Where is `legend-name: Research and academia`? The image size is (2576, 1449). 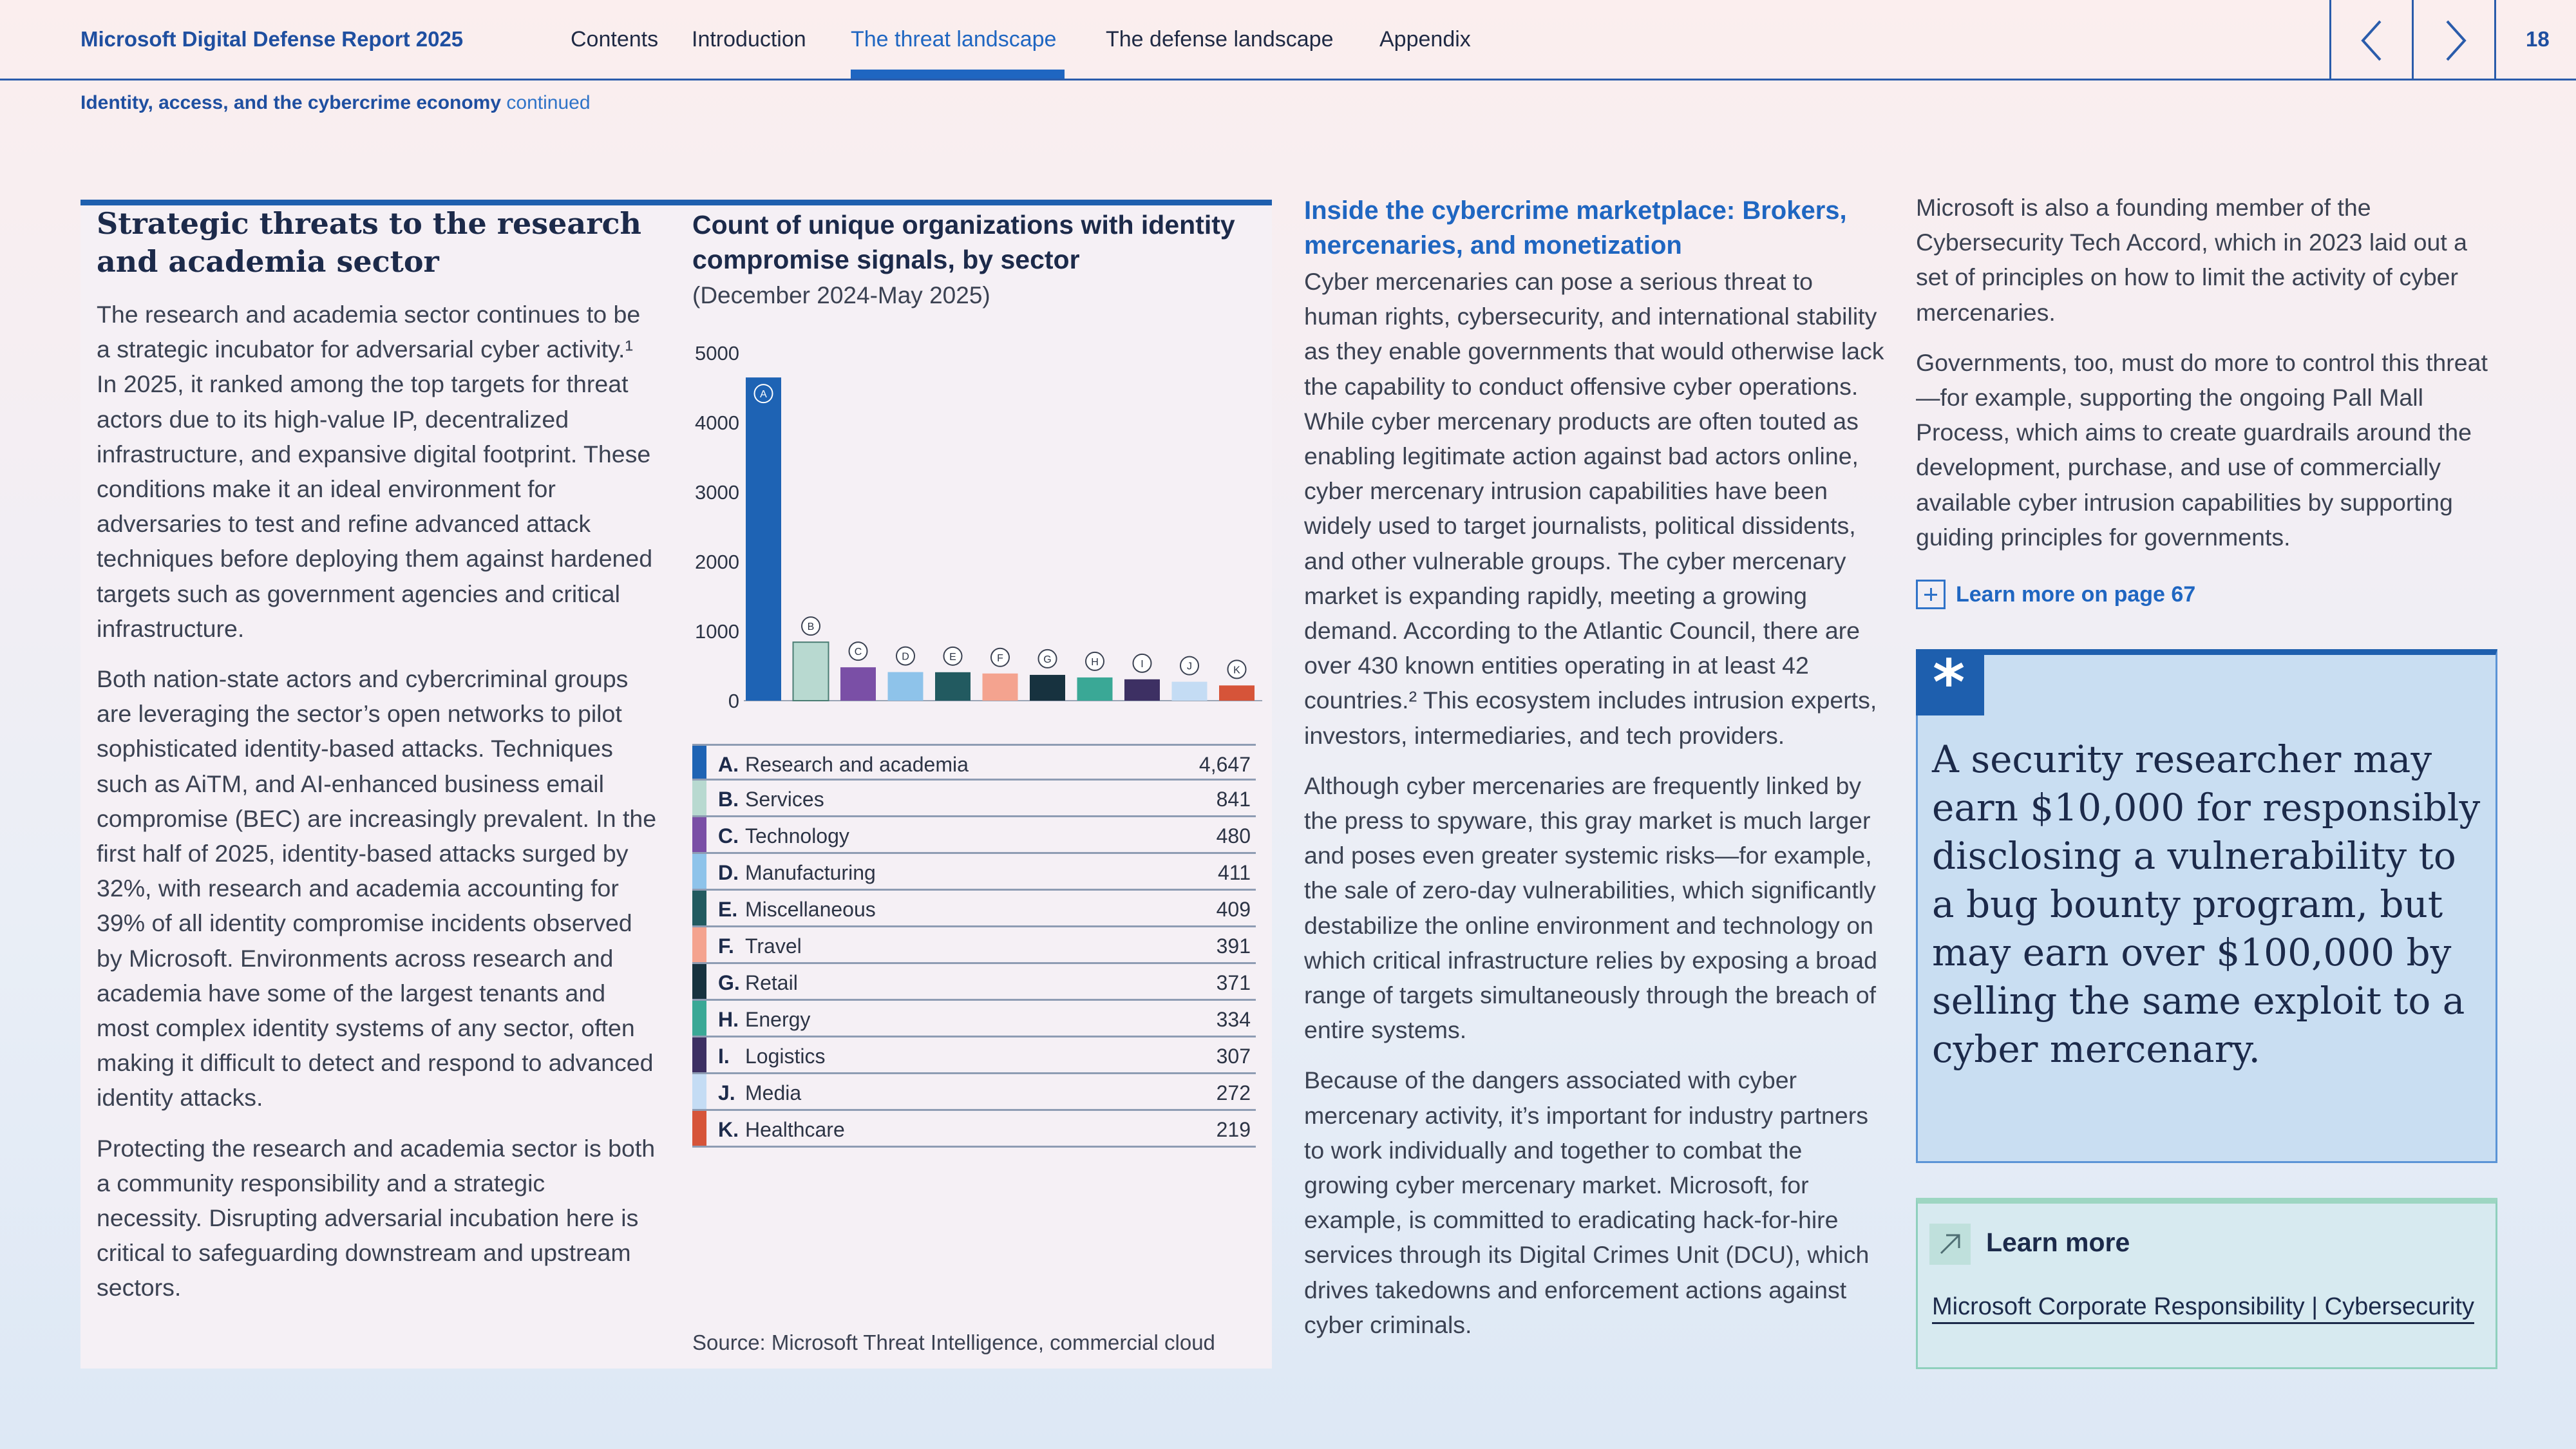 legend-name: Research and academia is located at coordinates (857, 764).